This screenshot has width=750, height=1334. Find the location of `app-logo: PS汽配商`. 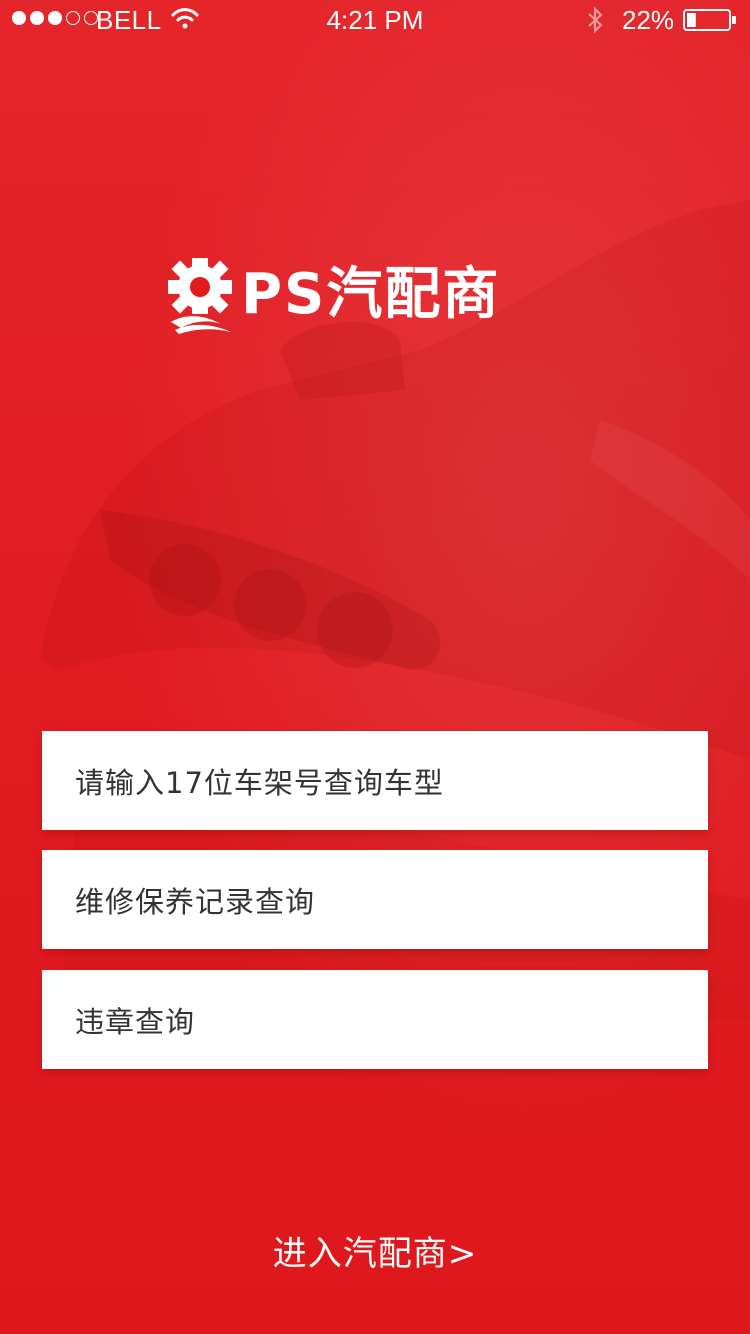

app-logo: PS汽配商 is located at coordinates (332, 295).